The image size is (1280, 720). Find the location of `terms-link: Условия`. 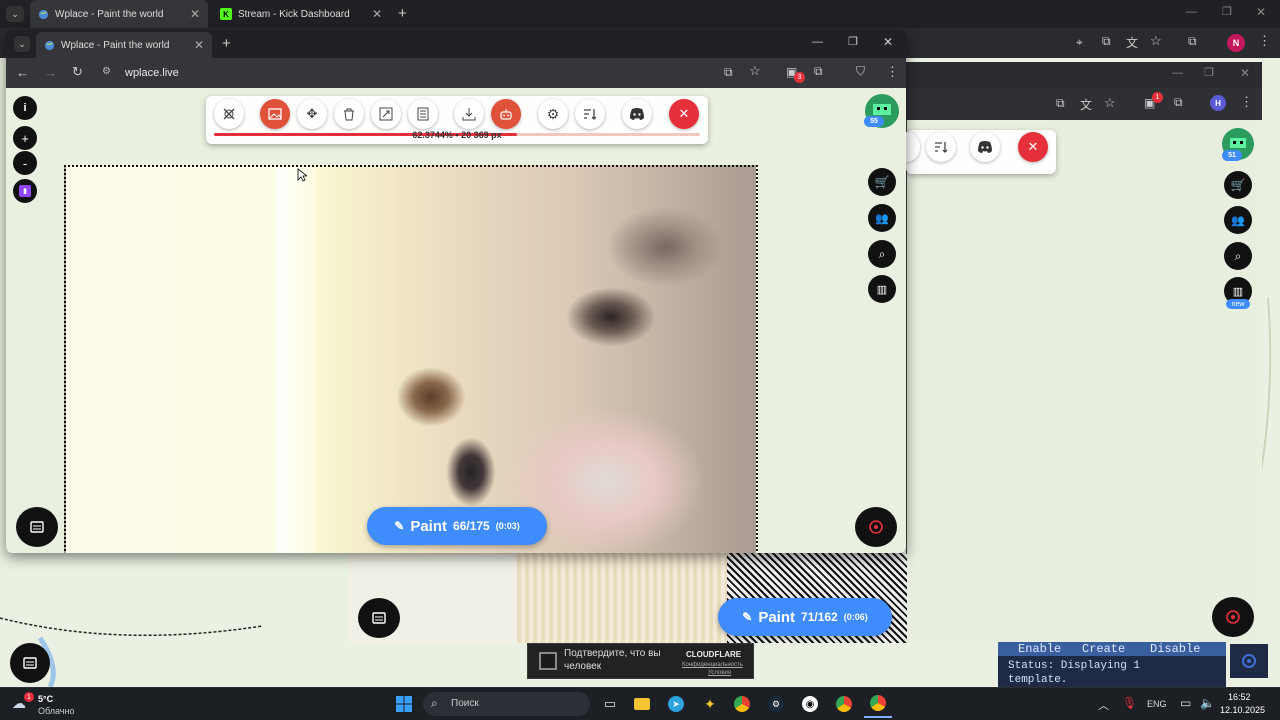

terms-link: Условия is located at coordinates (719, 673).